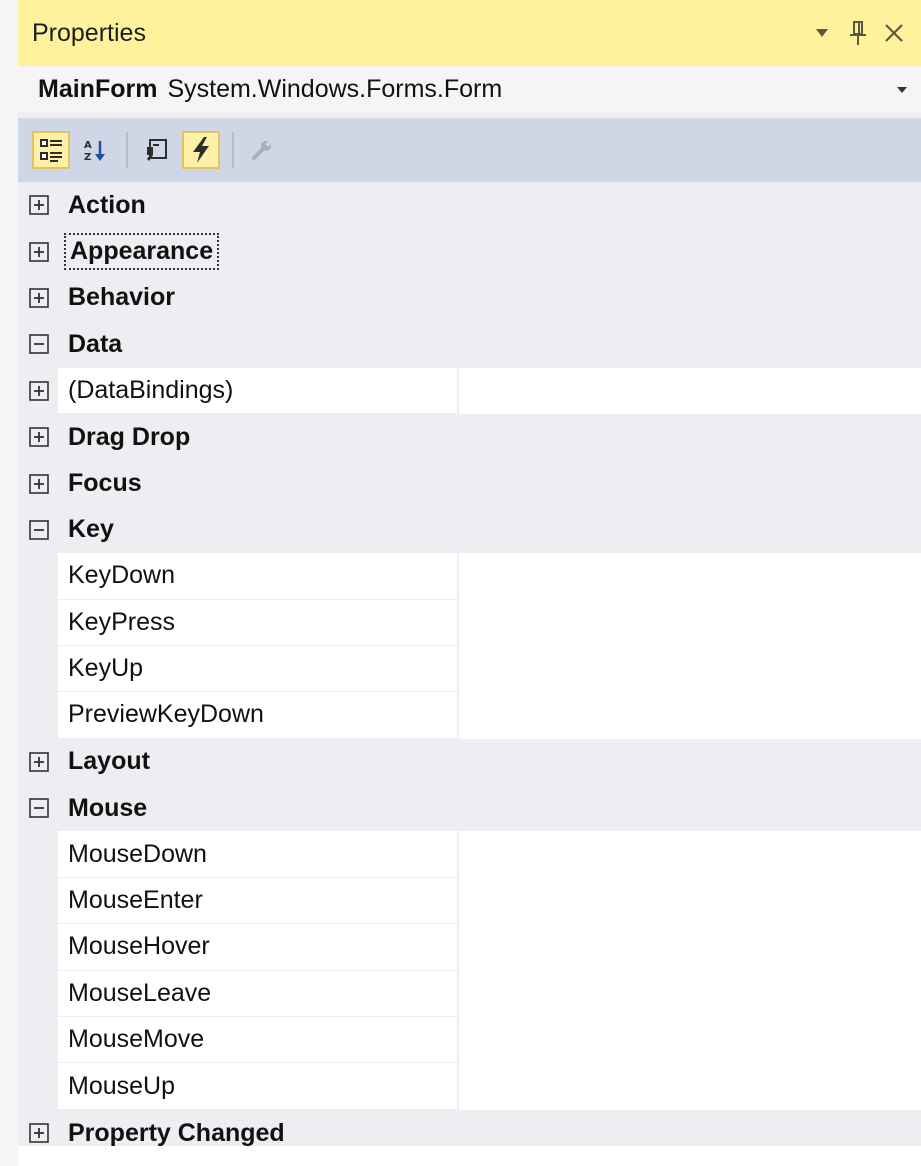 This screenshot has width=921, height=1166. I want to click on category-label: Drag Drop, so click(129, 436).